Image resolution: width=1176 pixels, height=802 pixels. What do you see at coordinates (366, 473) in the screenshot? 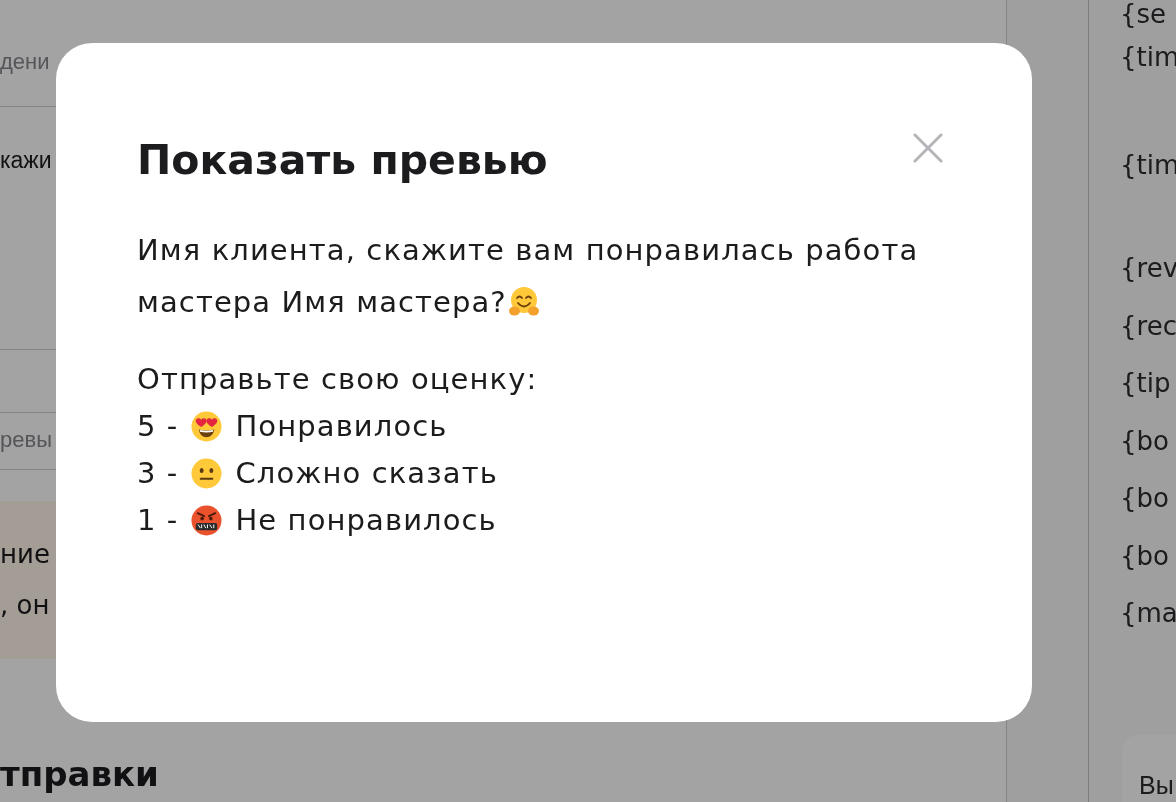
I see `rating-label: Сложно сказать` at bounding box center [366, 473].